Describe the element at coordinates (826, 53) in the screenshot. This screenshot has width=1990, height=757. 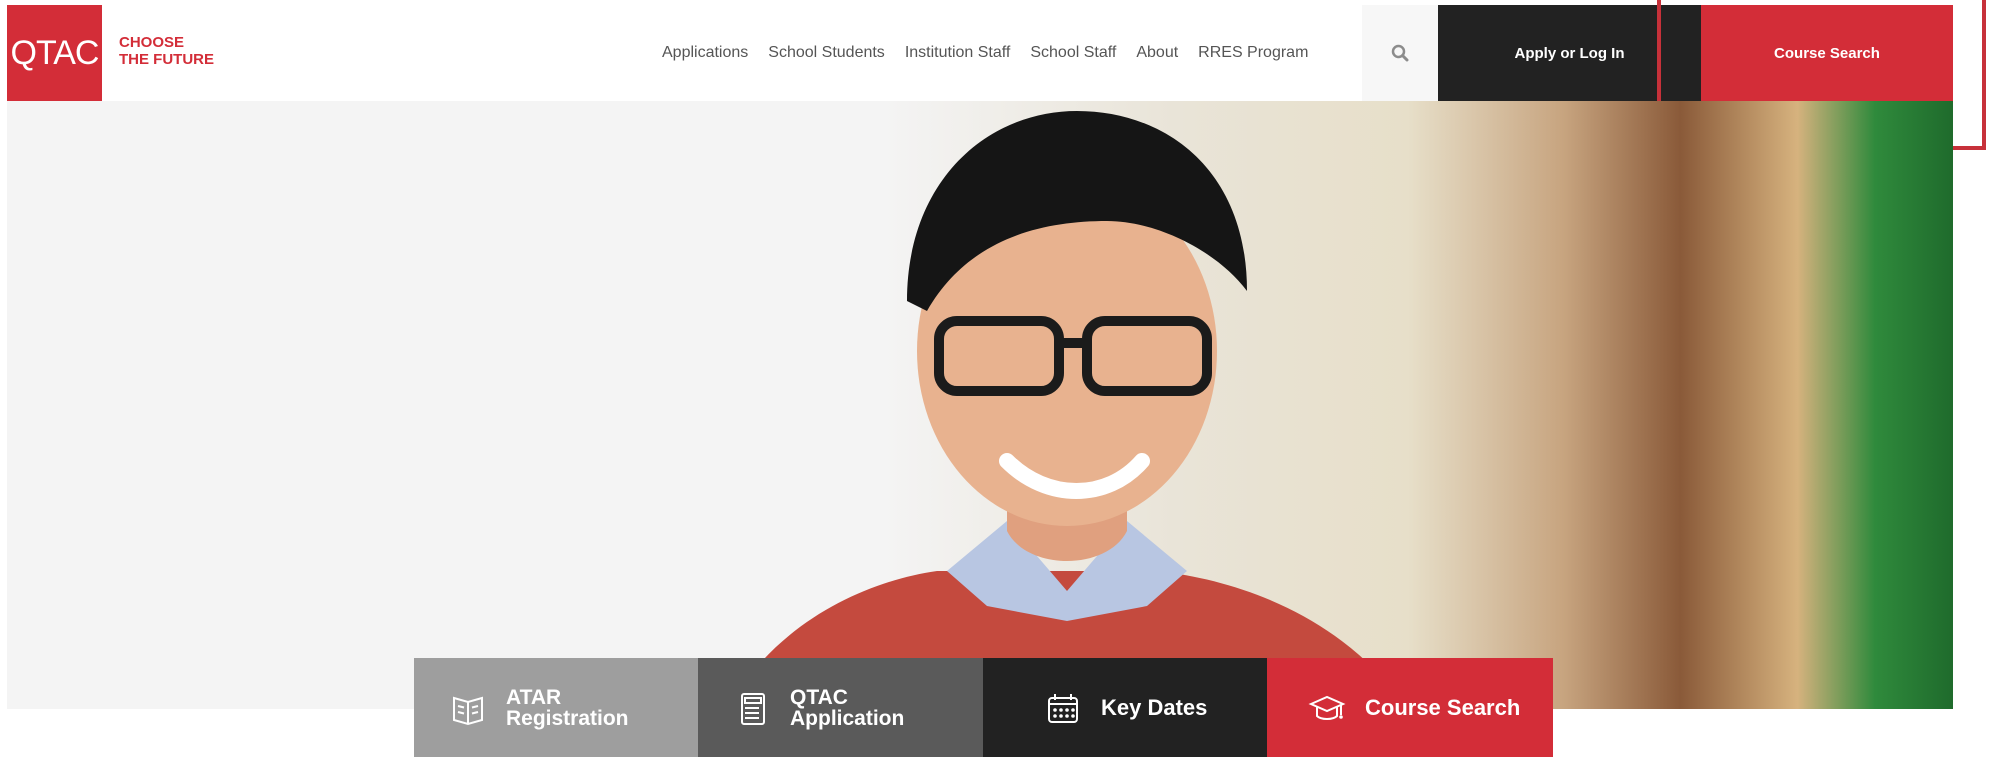
I see `nav-school-students: School Students` at that location.